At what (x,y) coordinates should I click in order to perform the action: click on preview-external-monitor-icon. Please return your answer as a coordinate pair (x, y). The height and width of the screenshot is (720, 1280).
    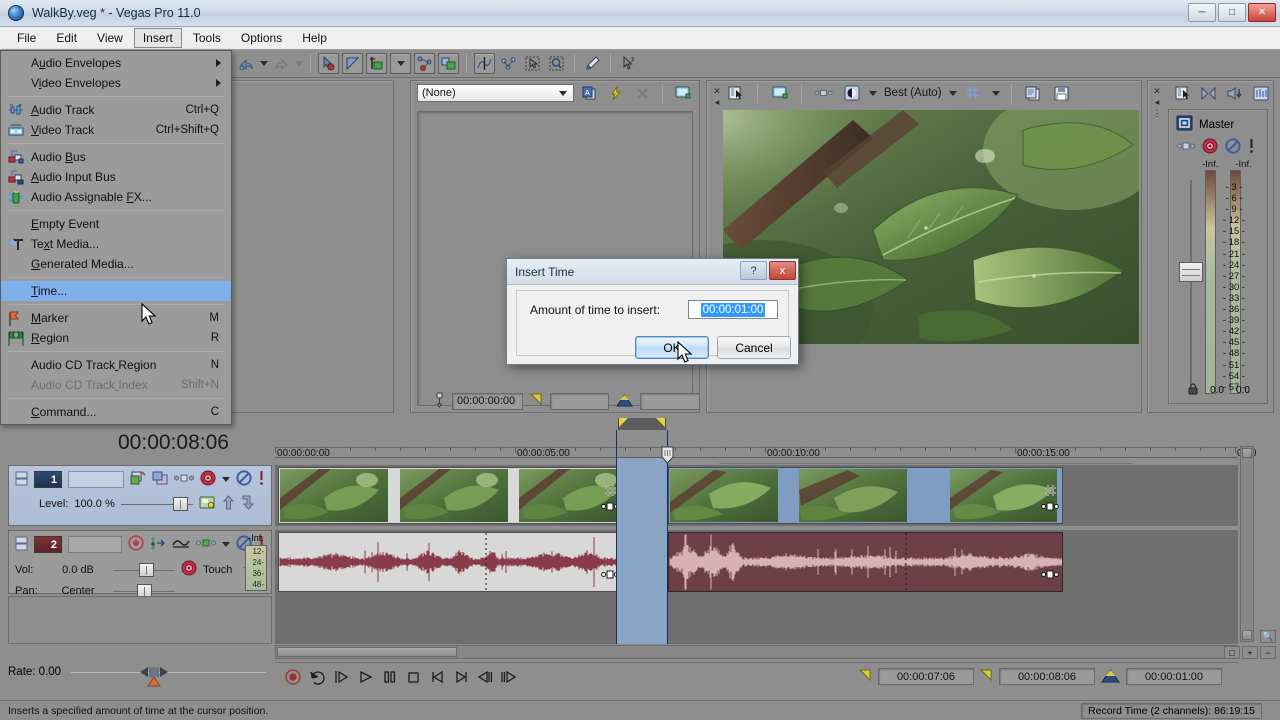
    Looking at the image, I should click on (779, 93).